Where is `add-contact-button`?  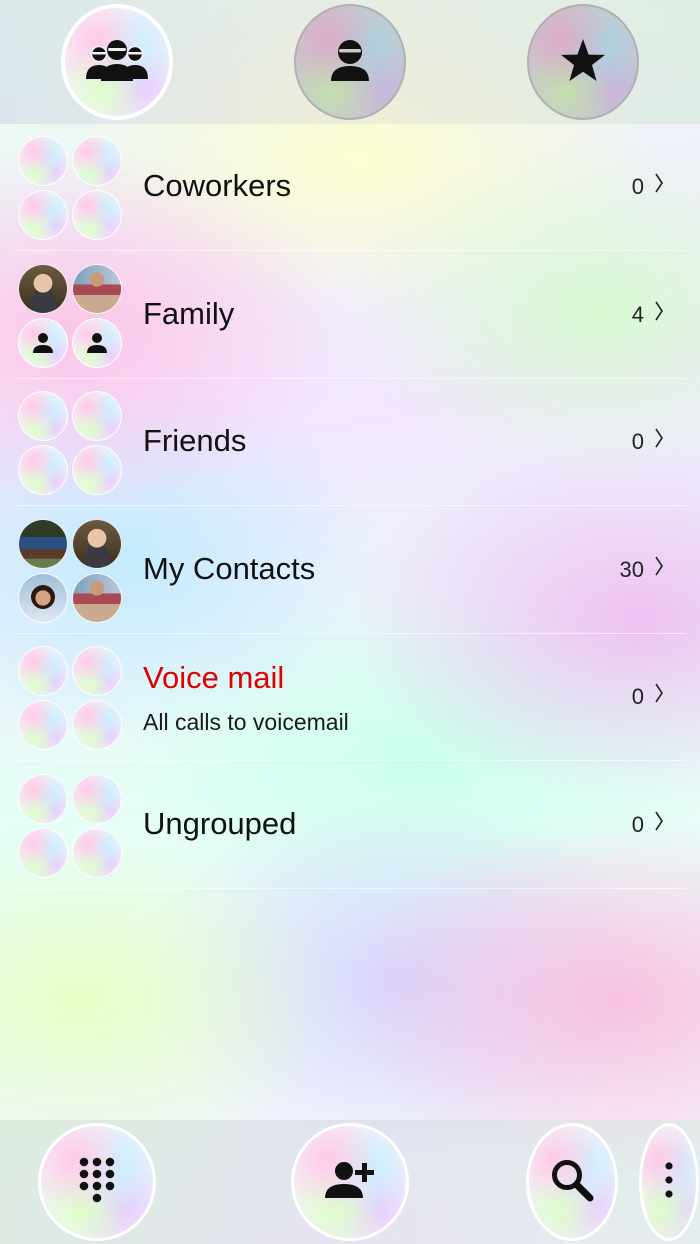 add-contact-button is located at coordinates (350, 1182).